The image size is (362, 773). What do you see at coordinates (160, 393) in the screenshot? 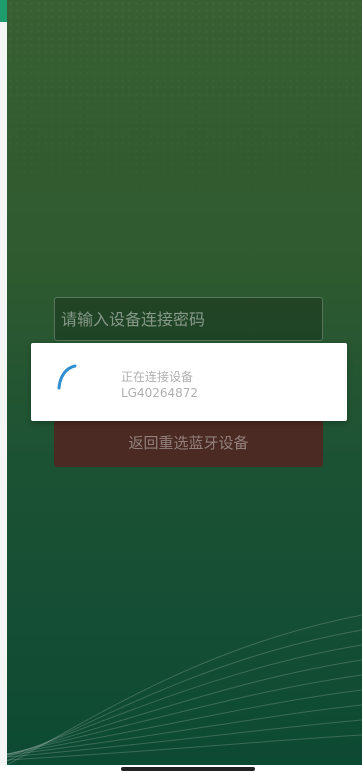
I see `device-name: LG40264872` at bounding box center [160, 393].